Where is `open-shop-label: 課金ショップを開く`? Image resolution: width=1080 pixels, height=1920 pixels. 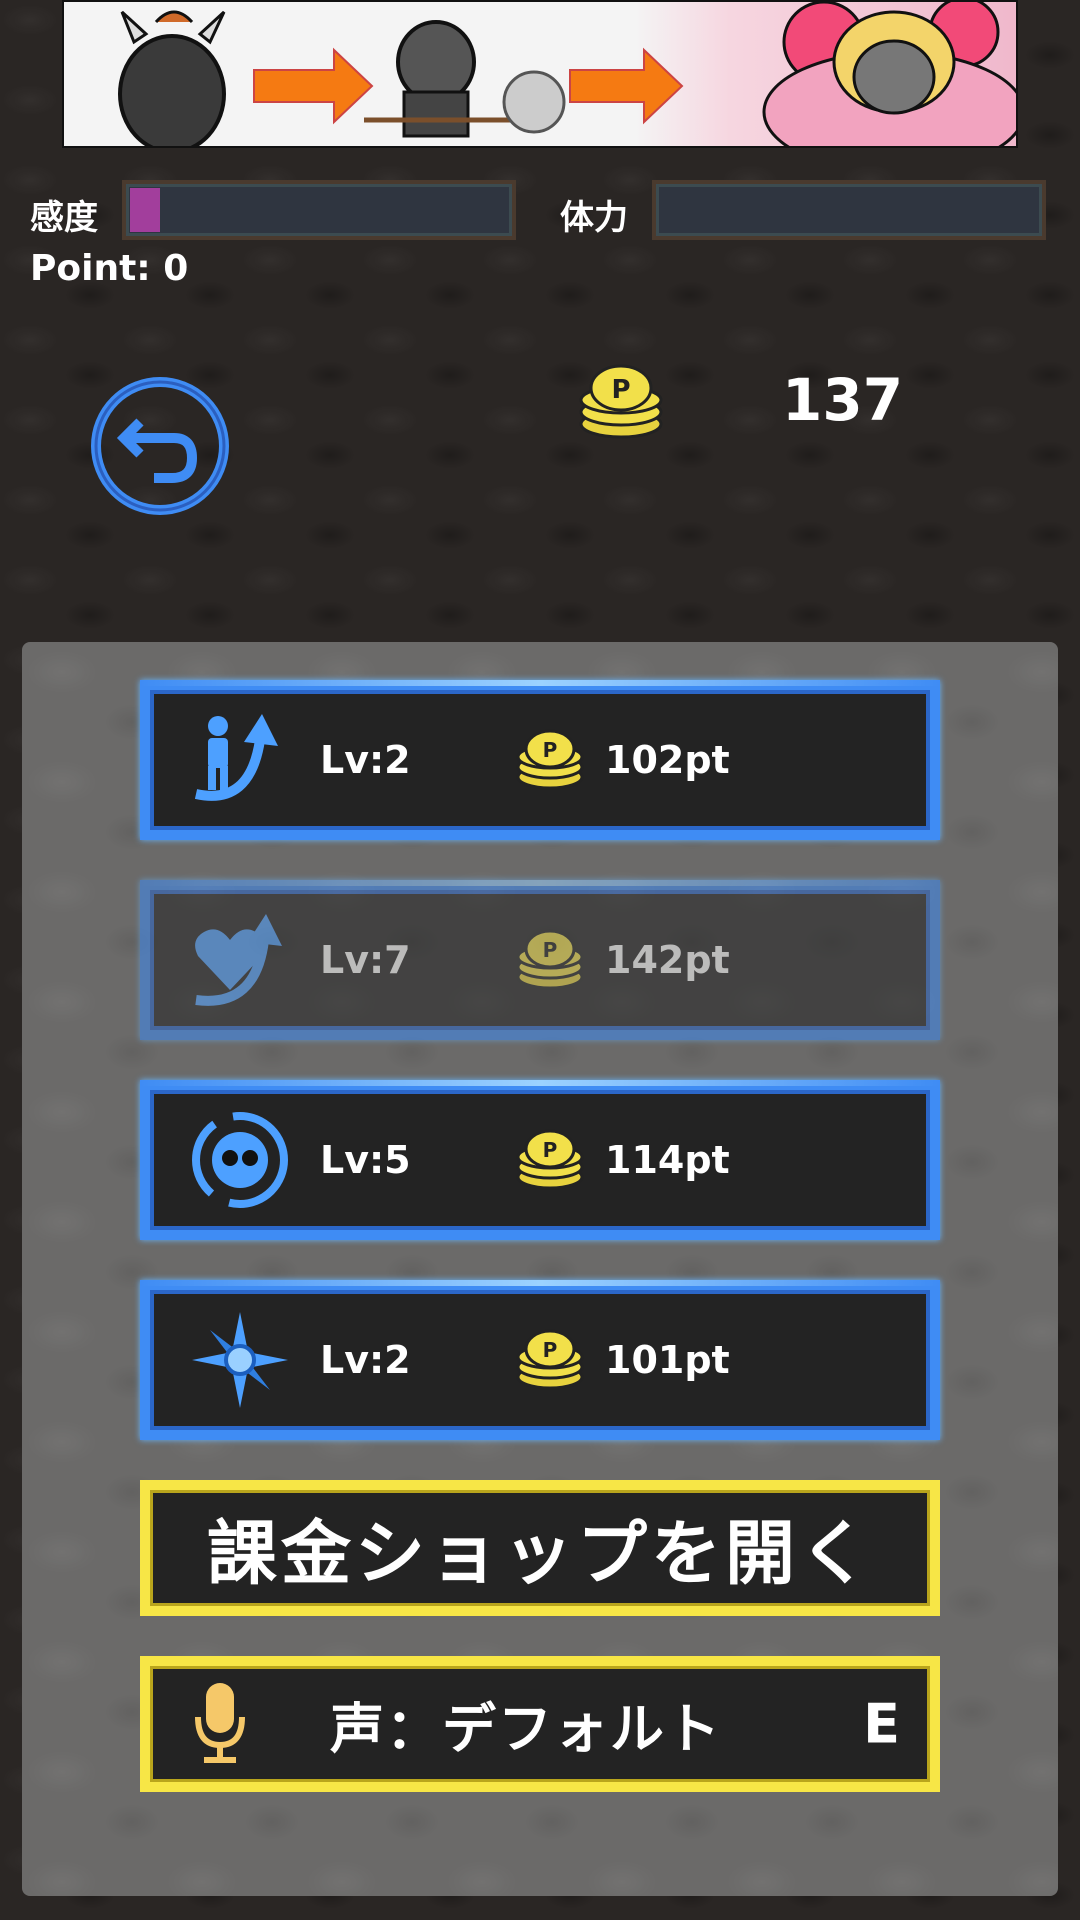
open-shop-label: 課金ショップを開く is located at coordinates (540, 1553).